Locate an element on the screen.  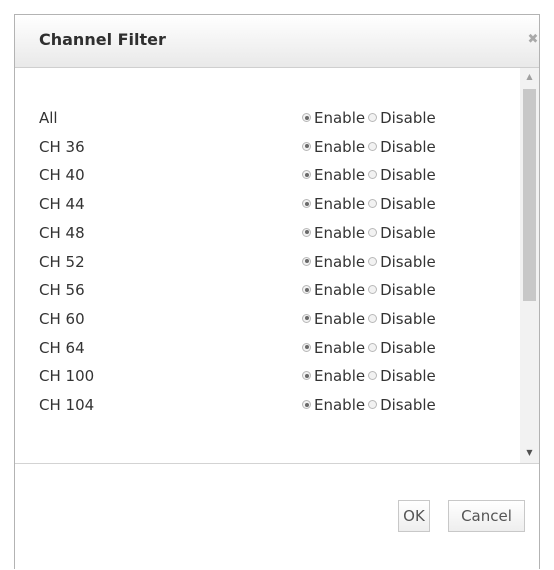
channel-label: CH 52 is located at coordinates (62, 261).